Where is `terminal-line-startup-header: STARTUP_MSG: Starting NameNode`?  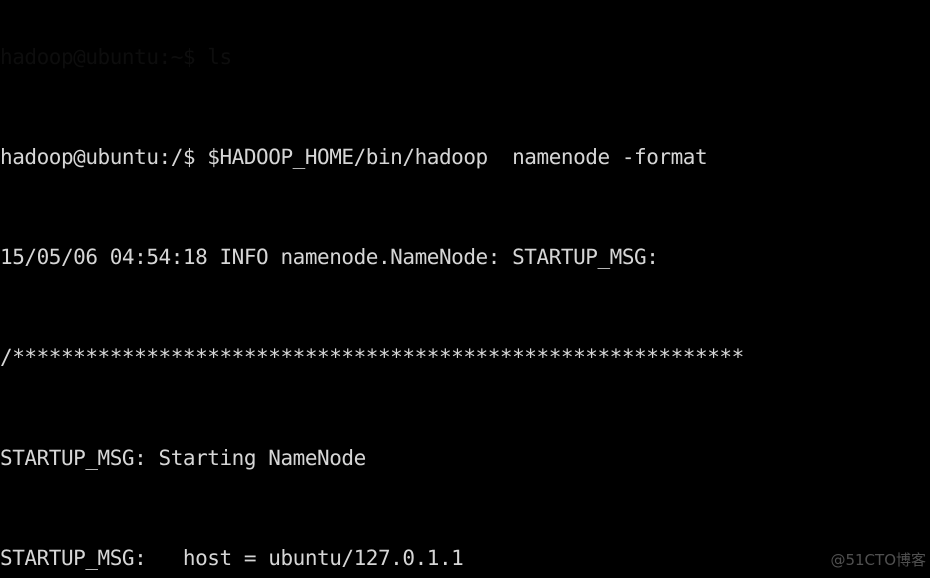 terminal-line-startup-header: STARTUP_MSG: Starting NameNode is located at coordinates (183, 457).